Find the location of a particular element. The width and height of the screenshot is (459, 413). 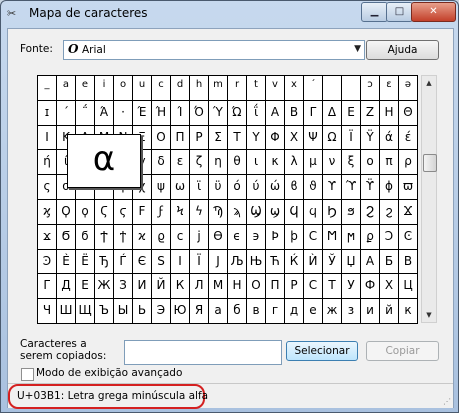

character-cell: Σ is located at coordinates (218, 138).